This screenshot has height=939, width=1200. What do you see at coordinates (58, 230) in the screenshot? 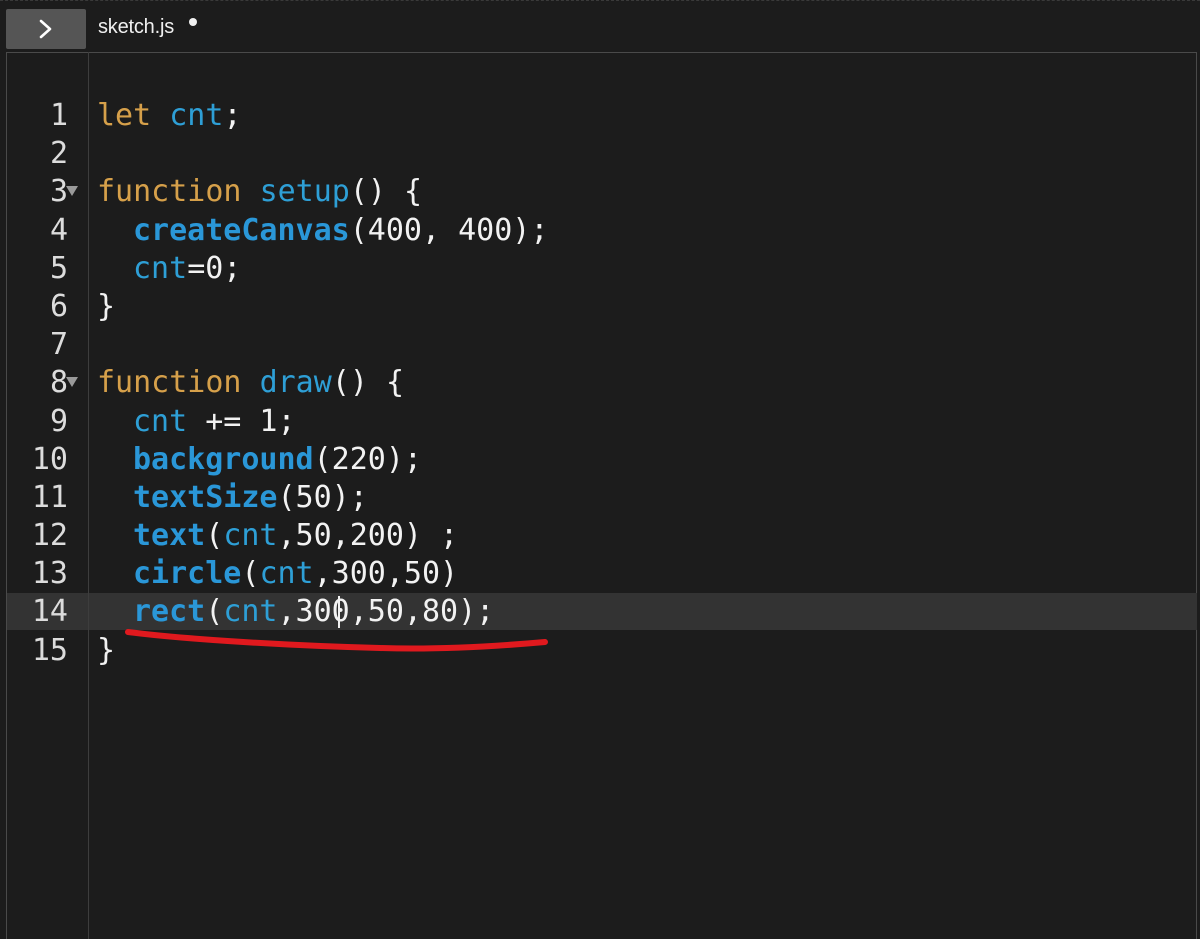
I see `line-number: 4` at bounding box center [58, 230].